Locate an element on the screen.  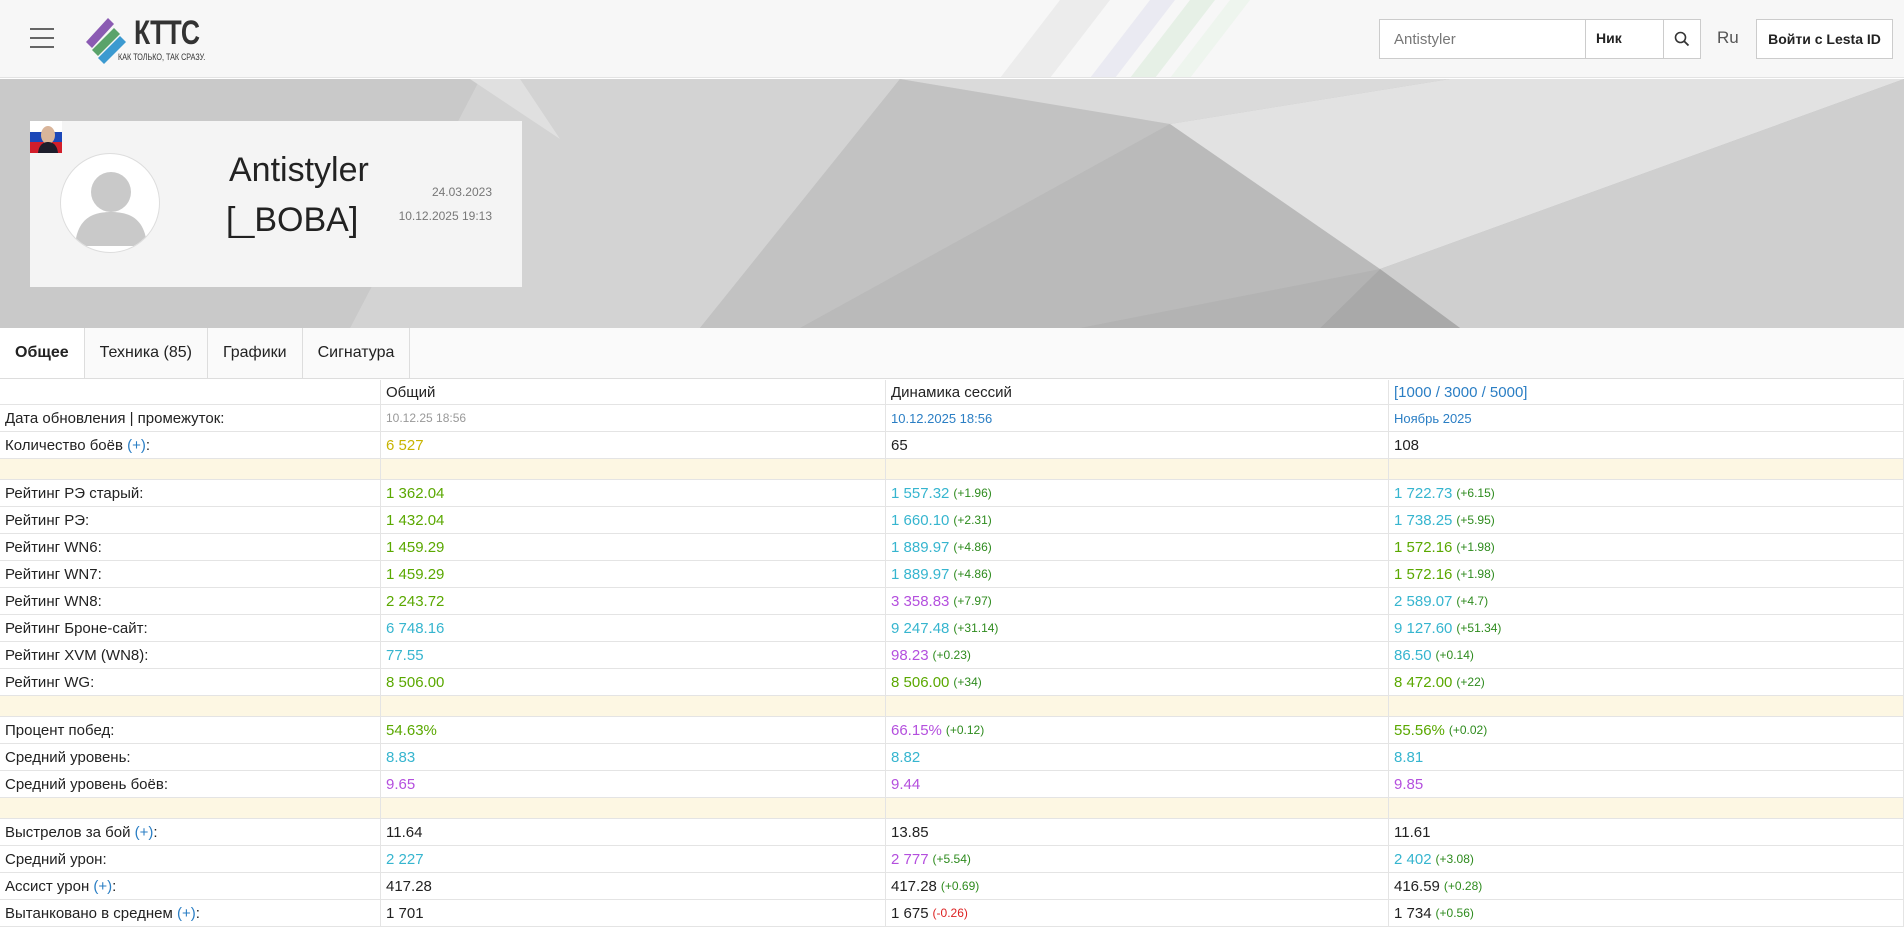
search-button is located at coordinates (1682, 39).